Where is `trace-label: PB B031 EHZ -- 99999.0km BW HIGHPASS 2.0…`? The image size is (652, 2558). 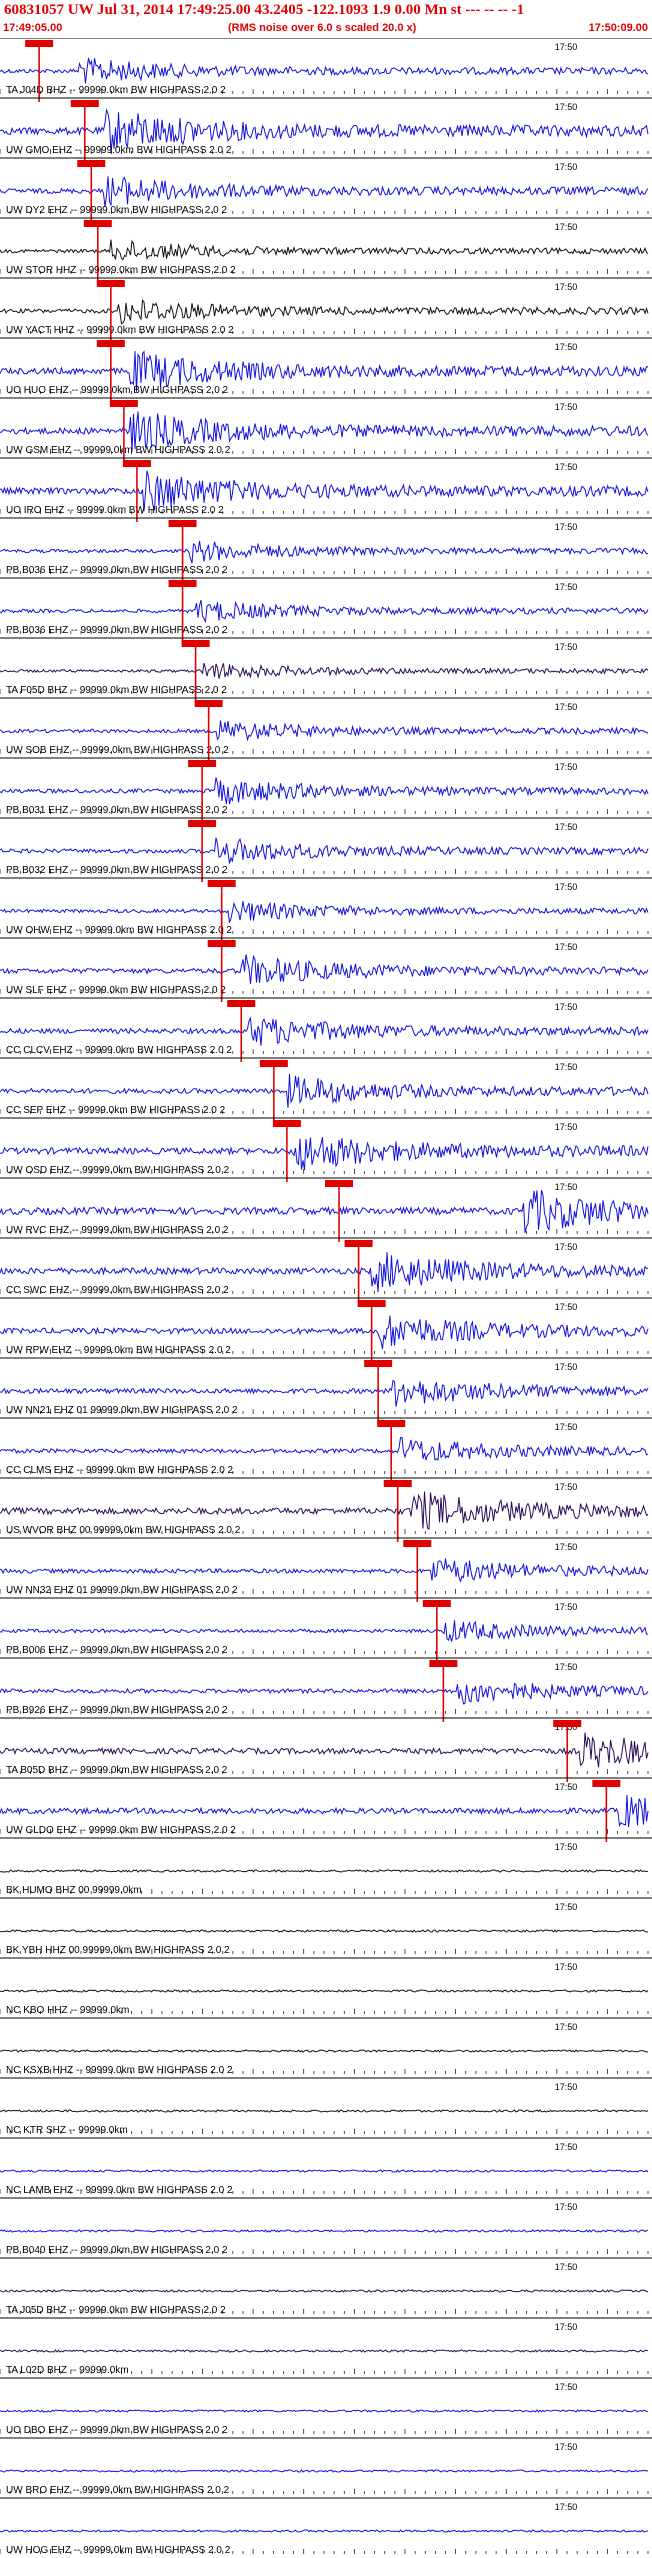
trace-label: PB B031 EHZ -- 99999.0km BW HIGHPASS 2.0… is located at coordinates (117, 810).